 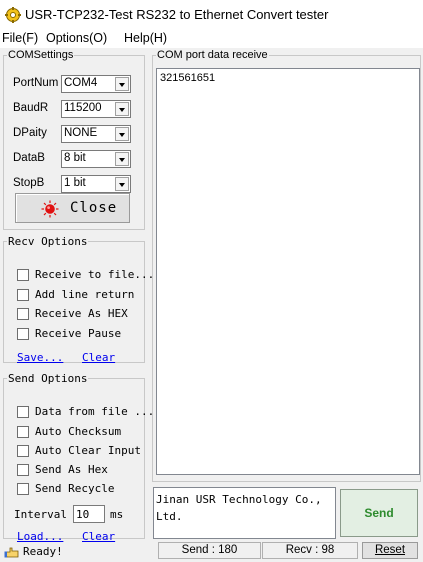 What do you see at coordinates (76, 38) in the screenshot?
I see `menu-options: Options(O)` at bounding box center [76, 38].